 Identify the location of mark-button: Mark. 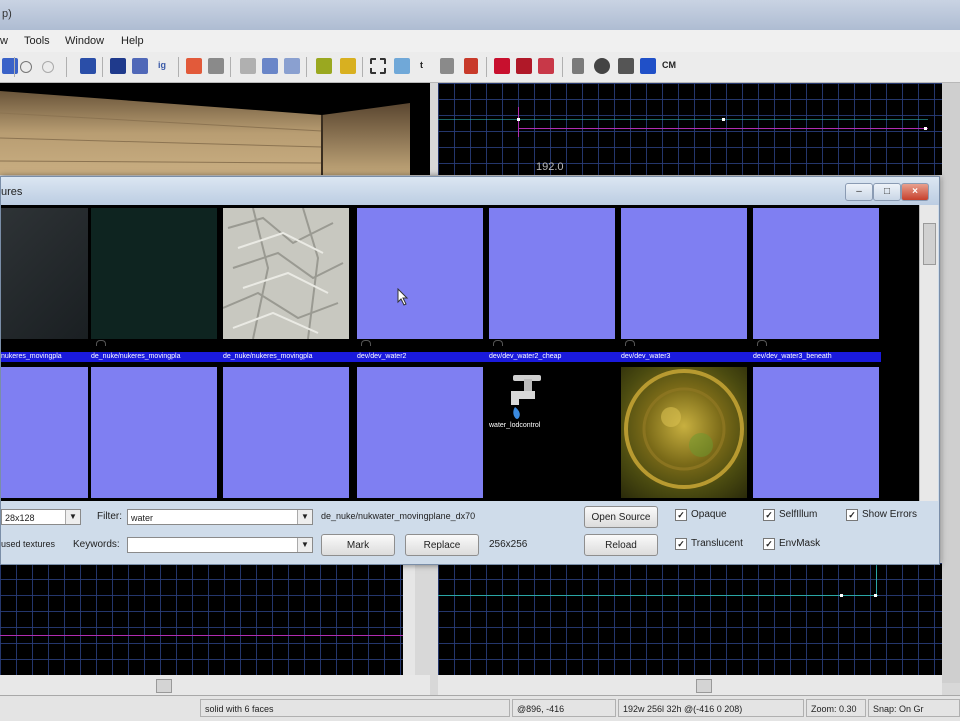
(358, 545).